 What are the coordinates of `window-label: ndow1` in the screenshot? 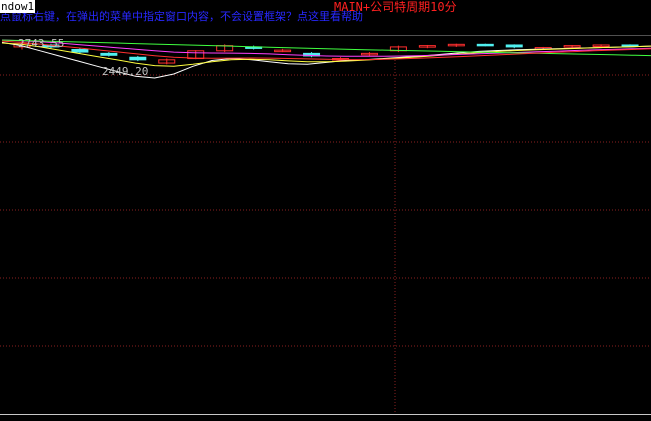 It's located at (18, 6).